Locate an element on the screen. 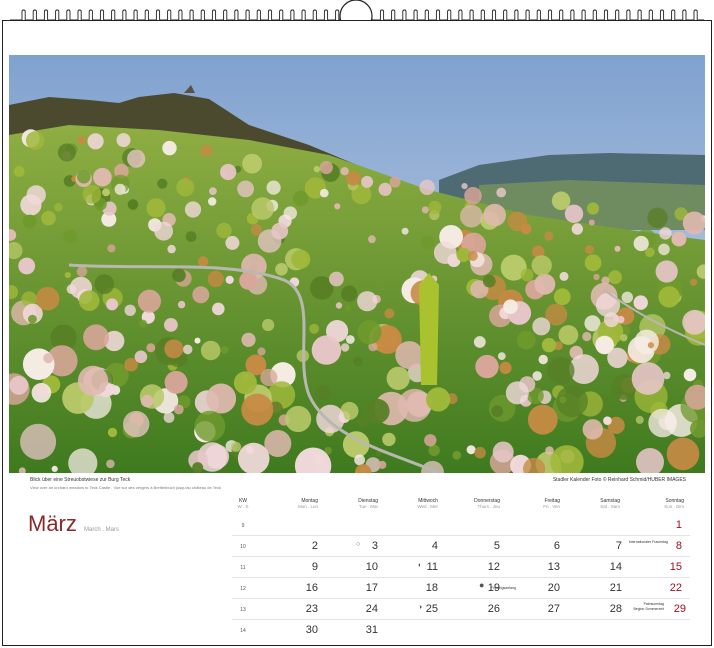 This screenshot has height=648, width=714. kw-header-sub: W . S is located at coordinates (243, 506).